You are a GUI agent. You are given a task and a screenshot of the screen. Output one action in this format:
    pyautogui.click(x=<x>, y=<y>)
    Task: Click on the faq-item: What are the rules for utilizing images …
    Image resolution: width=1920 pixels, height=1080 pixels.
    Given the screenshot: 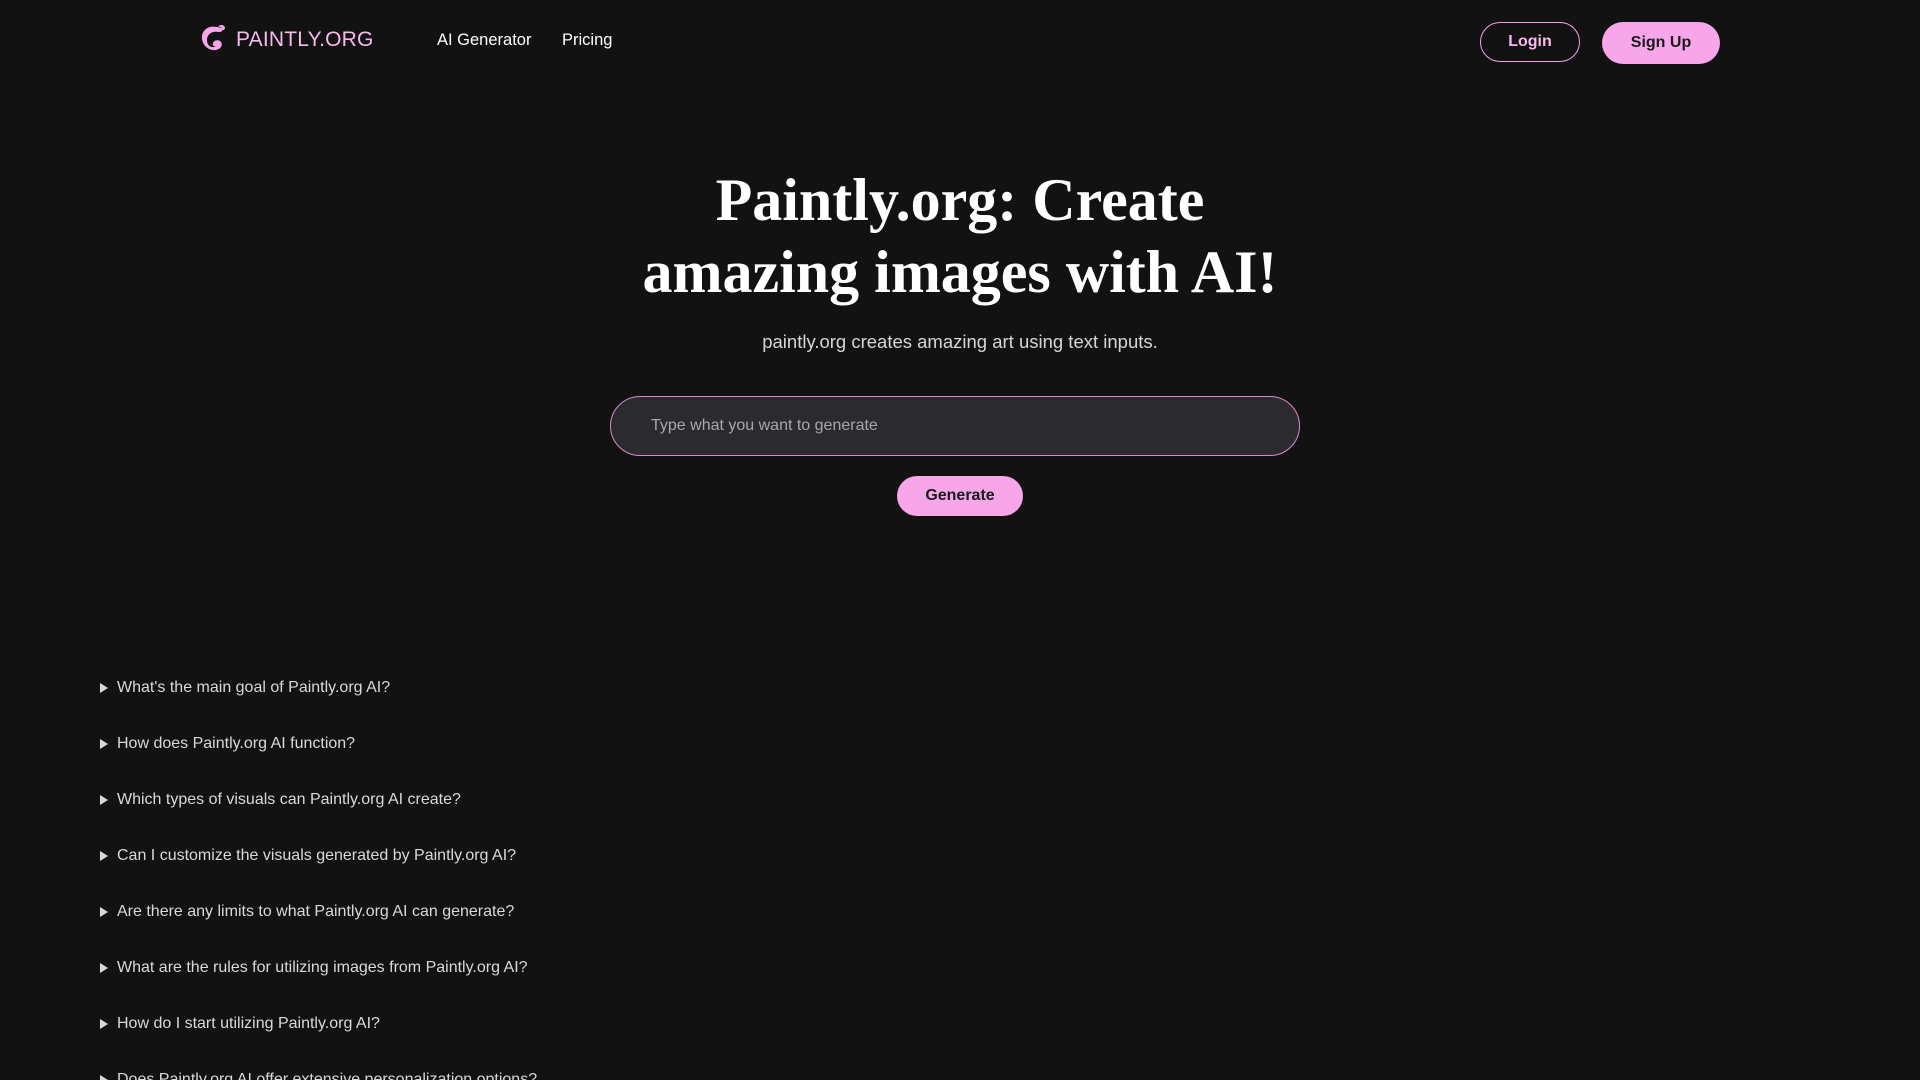 What is the action you would take?
    pyautogui.click(x=317, y=968)
    